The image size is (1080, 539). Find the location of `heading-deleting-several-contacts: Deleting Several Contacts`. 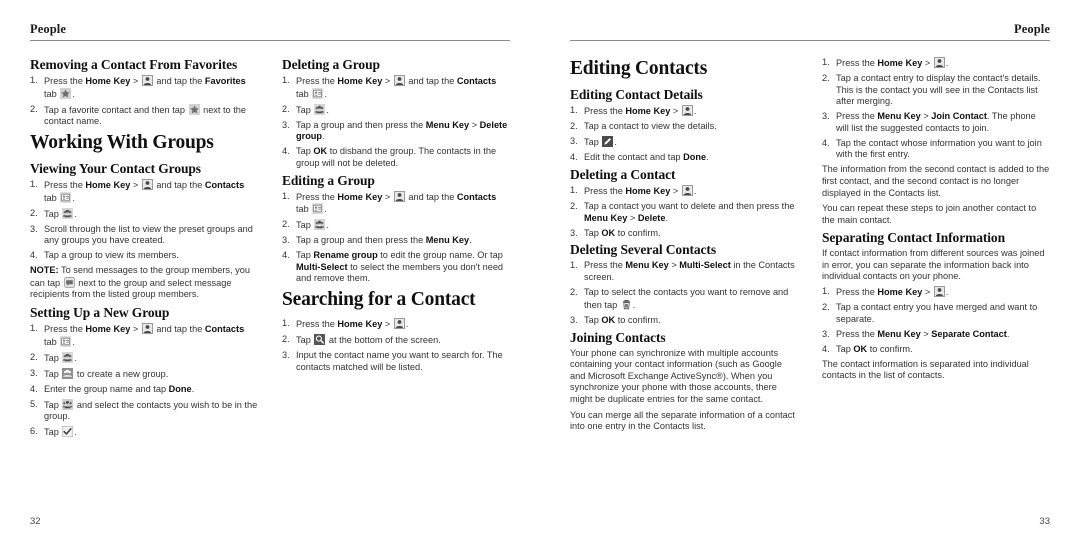

heading-deleting-several-contacts: Deleting Several Contacts is located at coordinates (643, 250).